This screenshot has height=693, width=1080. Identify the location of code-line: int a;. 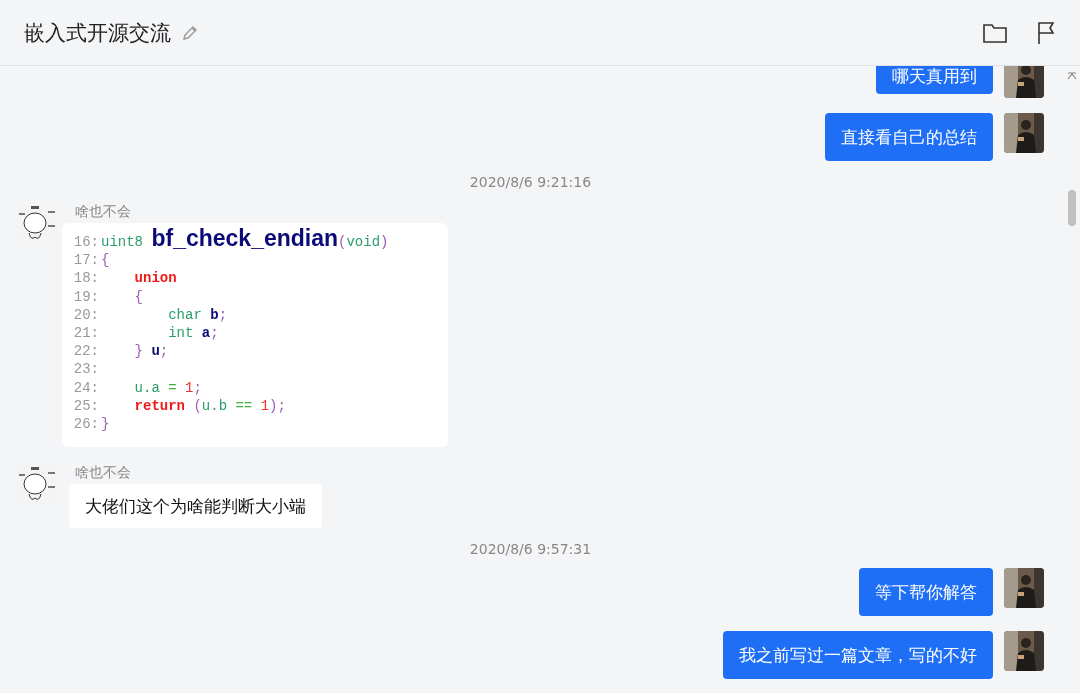
(193, 333).